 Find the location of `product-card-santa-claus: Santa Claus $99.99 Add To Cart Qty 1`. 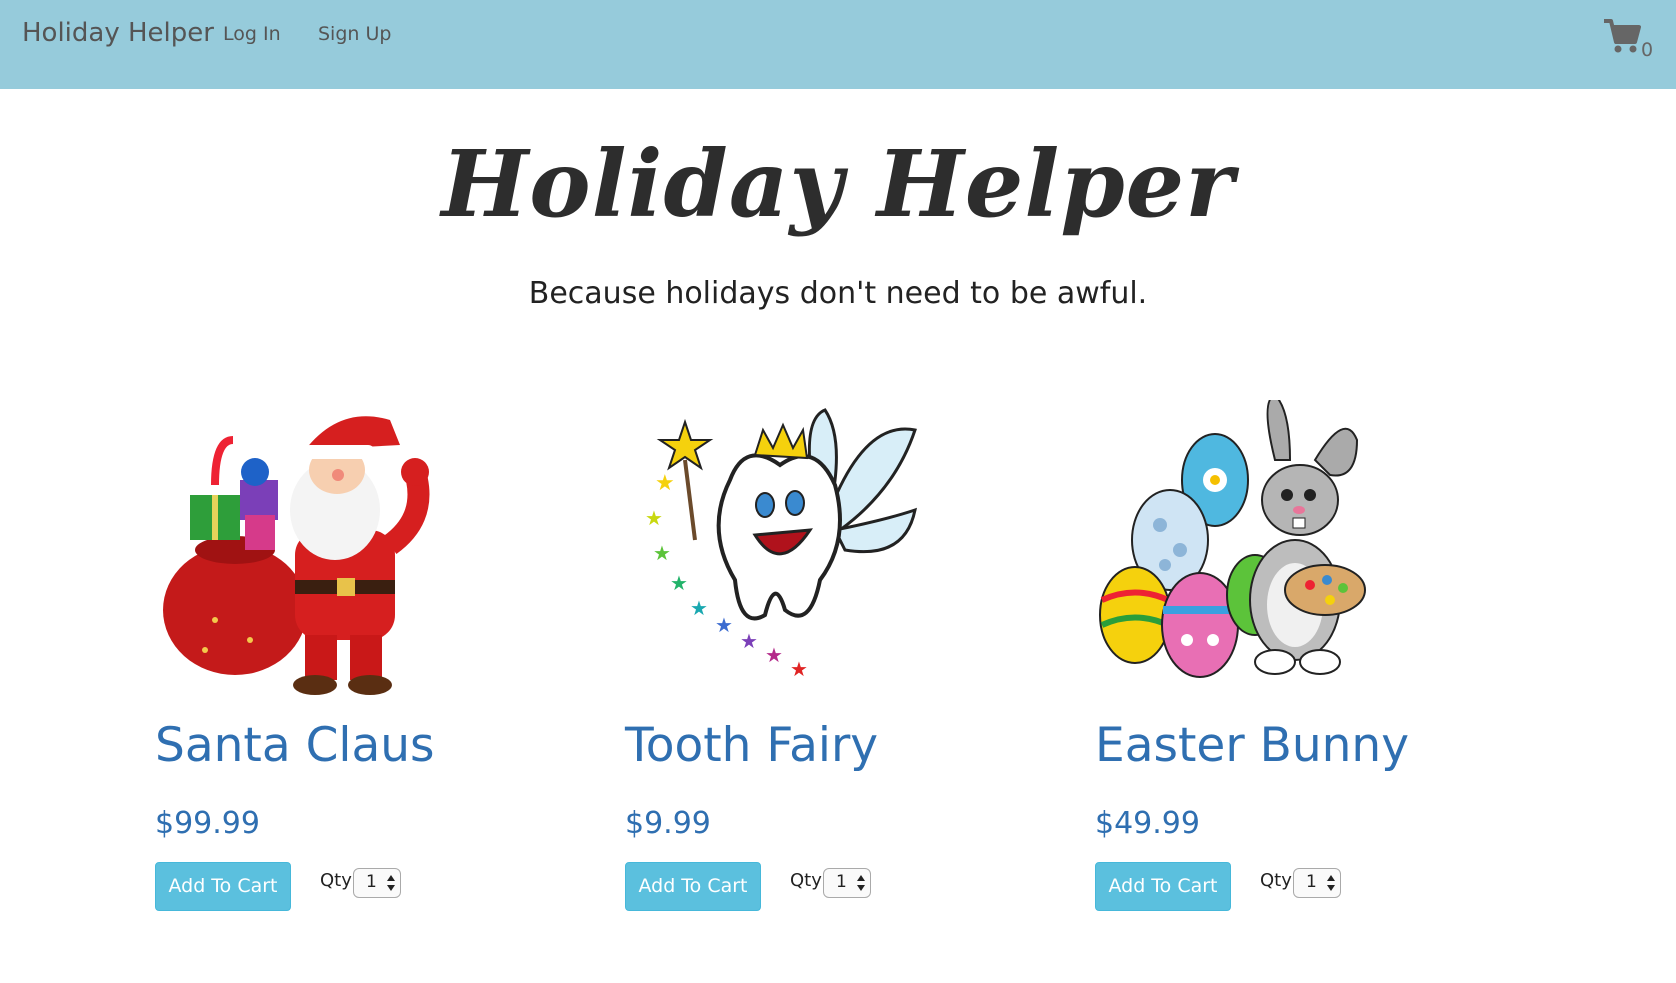

product-card-santa-claus: Santa Claus $99.99 Add To Cart Qty 1 is located at coordinates (320, 660).